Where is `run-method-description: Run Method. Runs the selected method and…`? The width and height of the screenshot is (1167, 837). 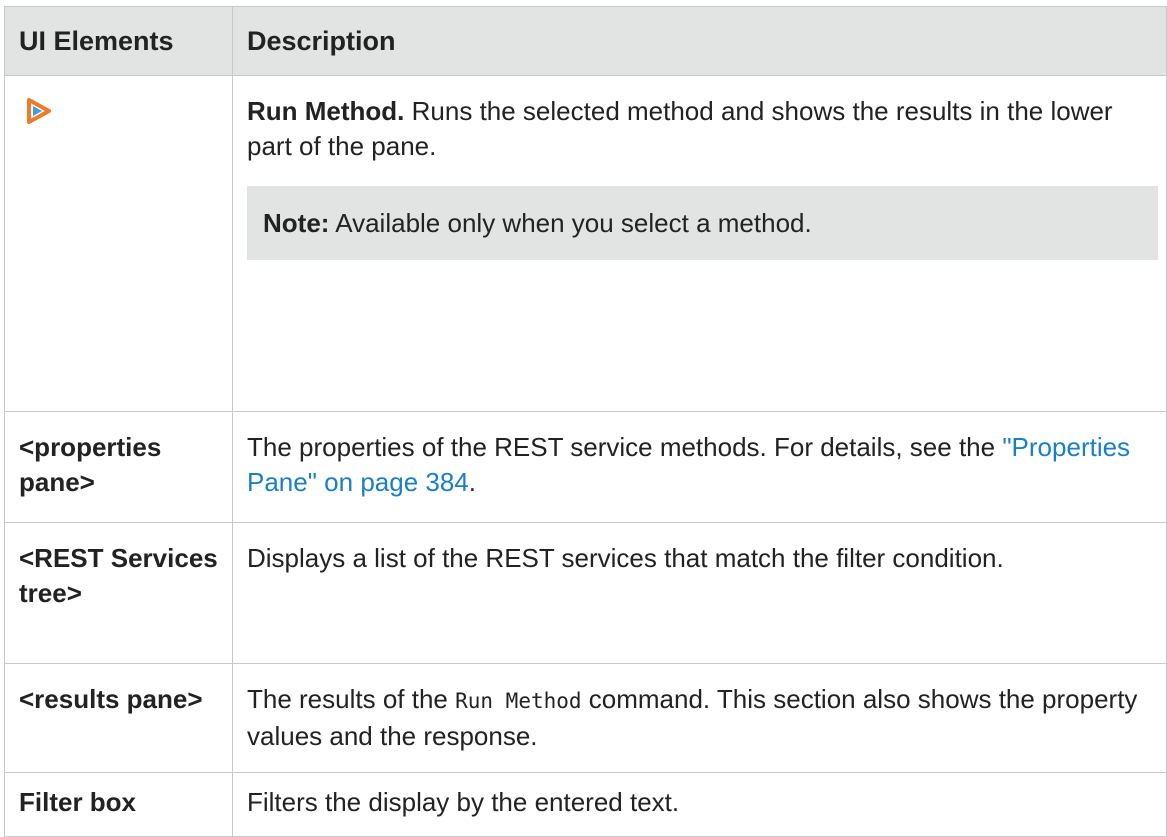 run-method-description: Run Method. Runs the selected method and… is located at coordinates (702, 129).